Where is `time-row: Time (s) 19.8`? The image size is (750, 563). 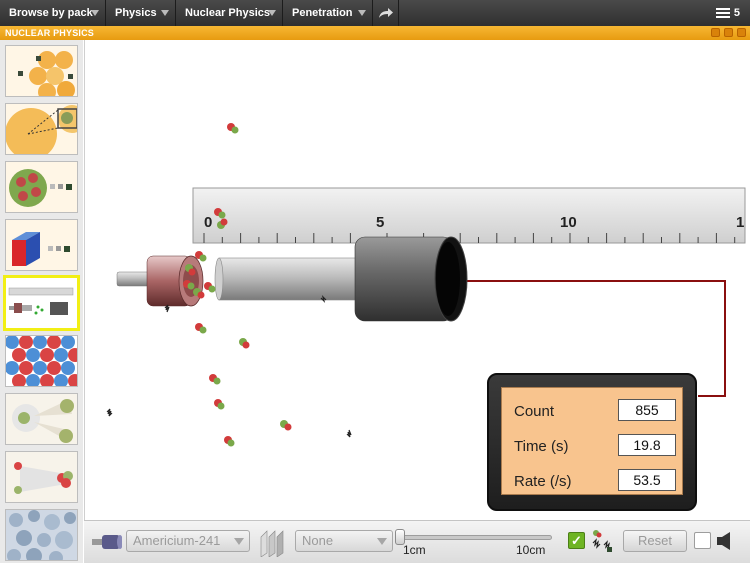 time-row: Time (s) 19.8 is located at coordinates (599, 446).